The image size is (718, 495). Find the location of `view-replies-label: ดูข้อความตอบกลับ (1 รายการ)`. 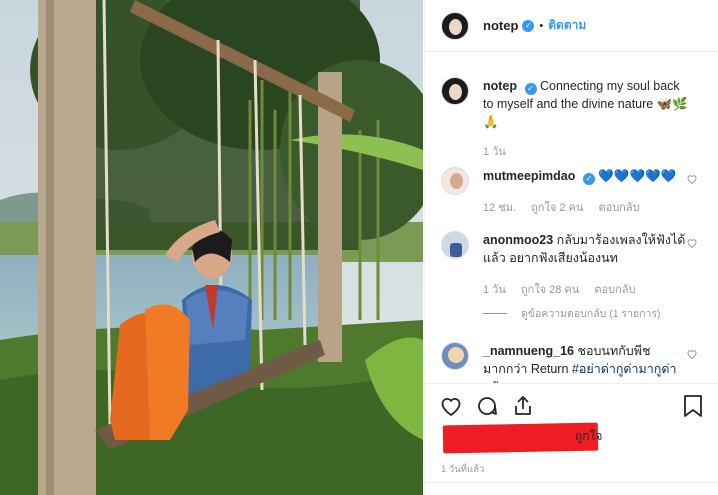

view-replies-label: ดูข้อความตอบกลับ (1 รายการ) is located at coordinates (591, 314).